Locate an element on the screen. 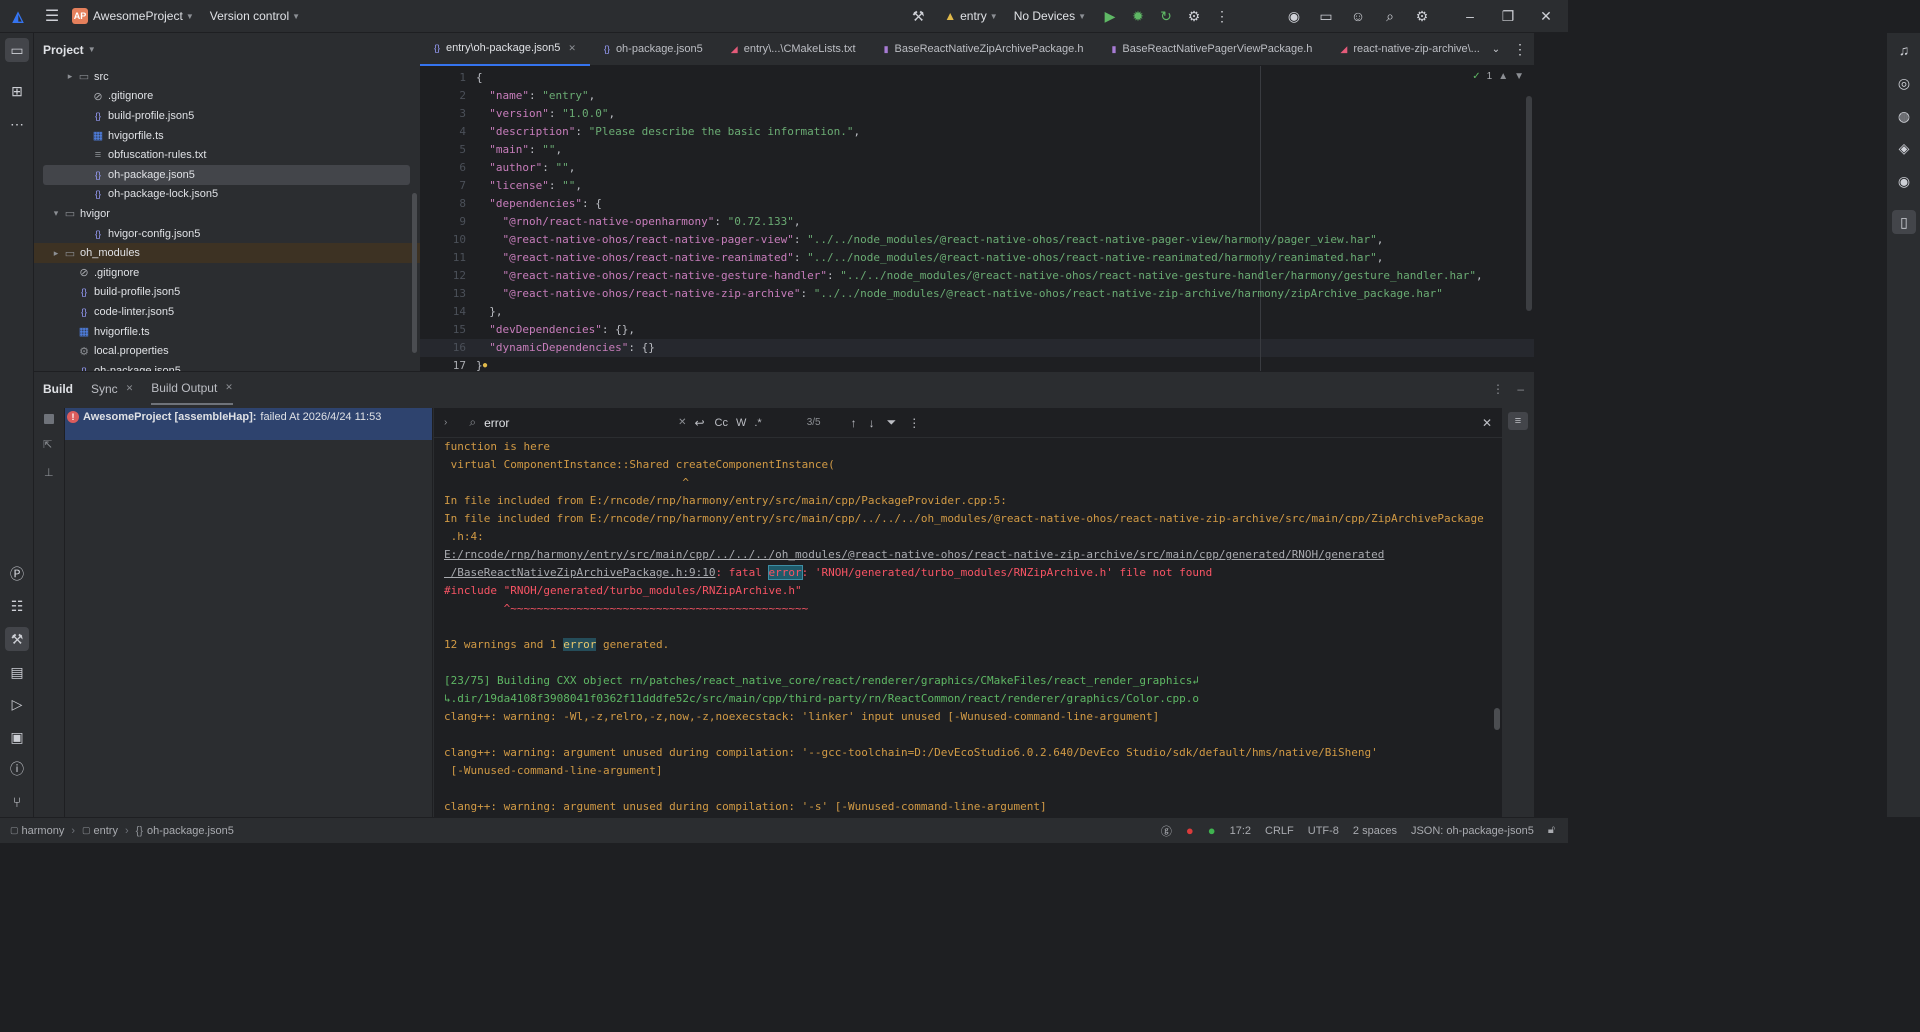 This screenshot has height=1032, width=1920. hammer-icon: ⚒ is located at coordinates (918, 16).